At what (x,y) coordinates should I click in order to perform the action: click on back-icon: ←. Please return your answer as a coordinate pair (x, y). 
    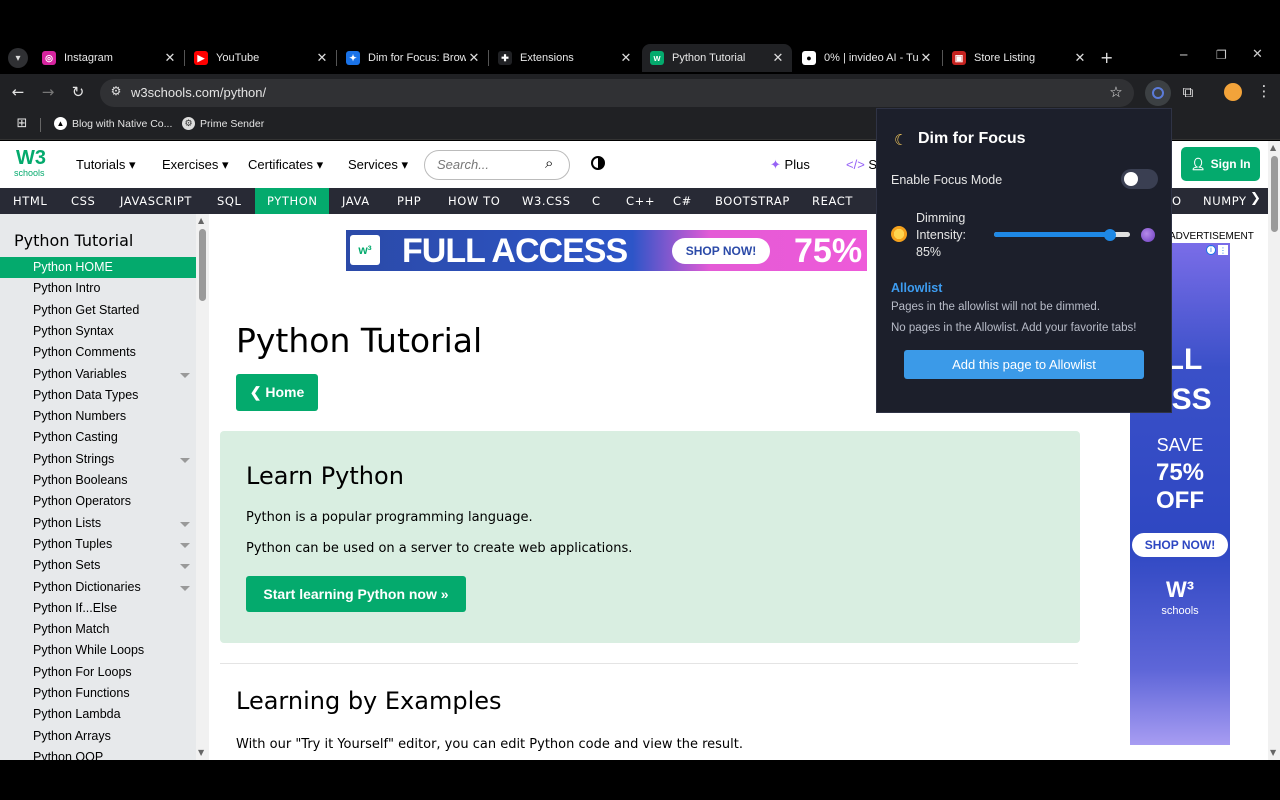
    Looking at the image, I should click on (18, 92).